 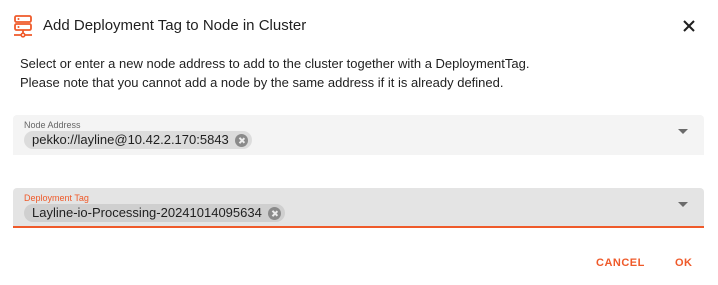 What do you see at coordinates (620, 263) in the screenshot?
I see `cancel-button: CANCEL` at bounding box center [620, 263].